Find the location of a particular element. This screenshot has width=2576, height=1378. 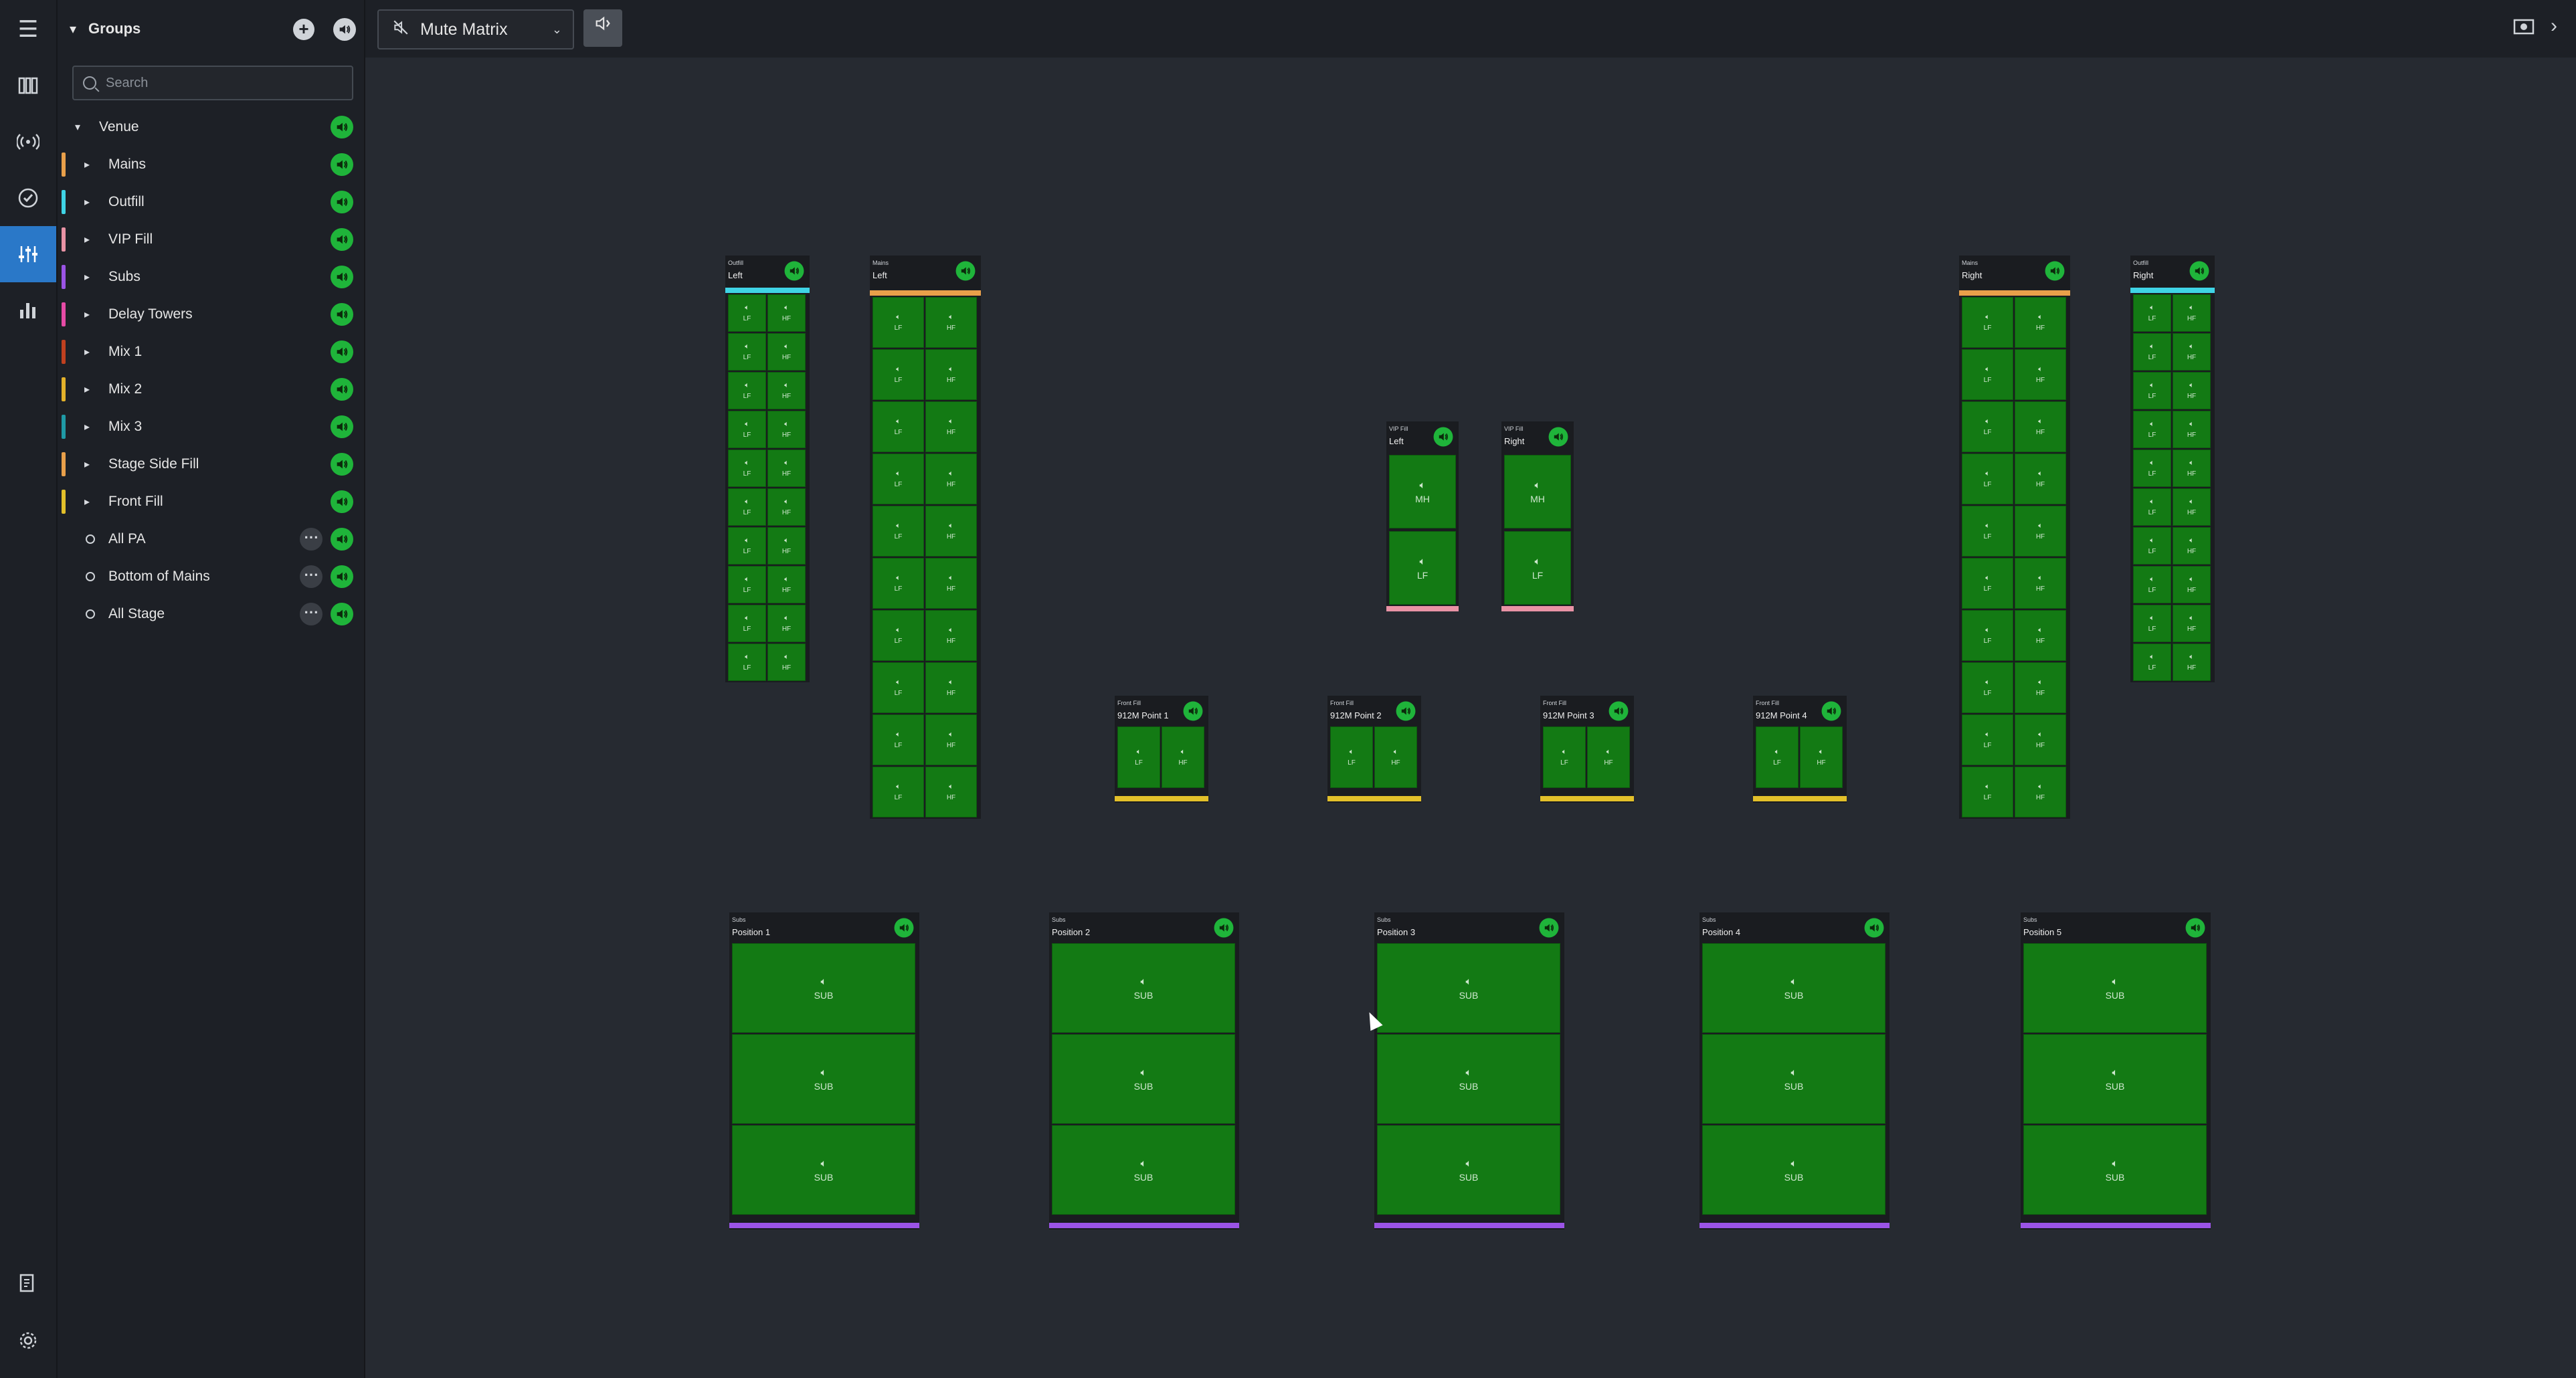

tree-item: ▸ Mix 1 is located at coordinates (211, 352).